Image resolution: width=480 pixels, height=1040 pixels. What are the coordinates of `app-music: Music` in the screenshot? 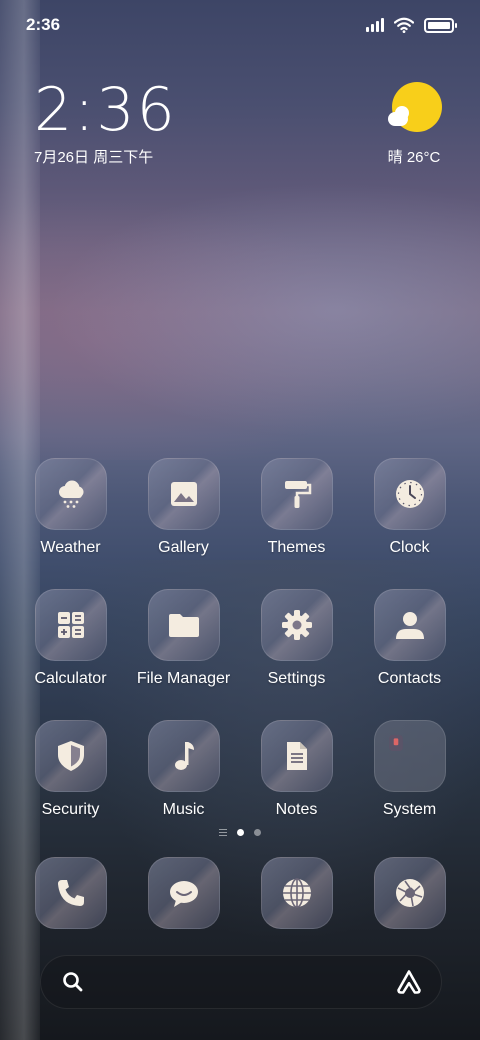 It's located at (183, 769).